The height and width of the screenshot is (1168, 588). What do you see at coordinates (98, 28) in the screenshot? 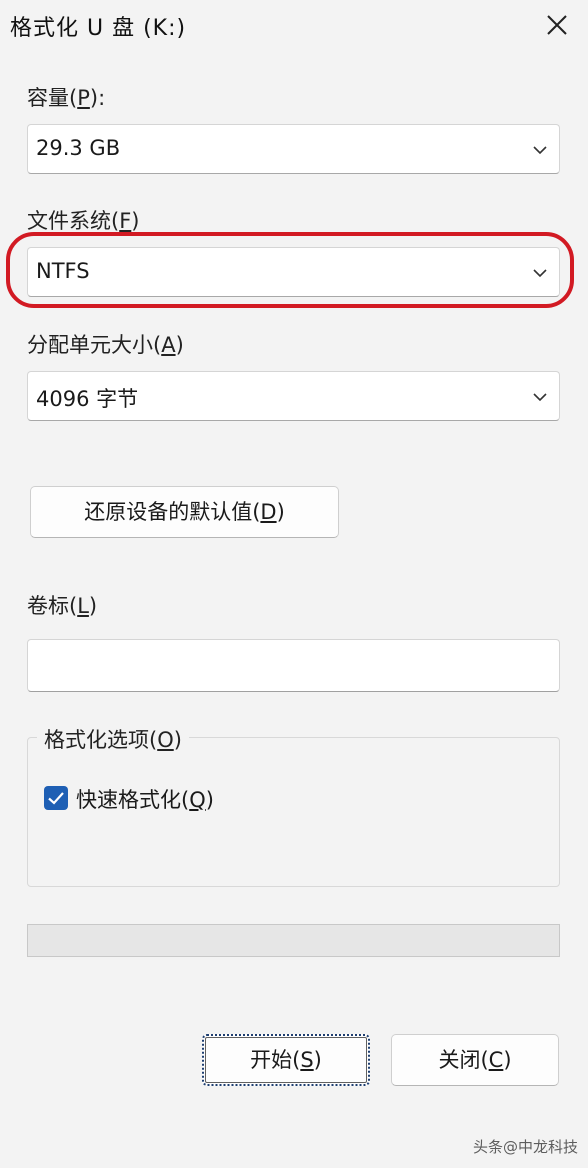
I see `window-title: 格式化 U 盘 (K:)` at bounding box center [98, 28].